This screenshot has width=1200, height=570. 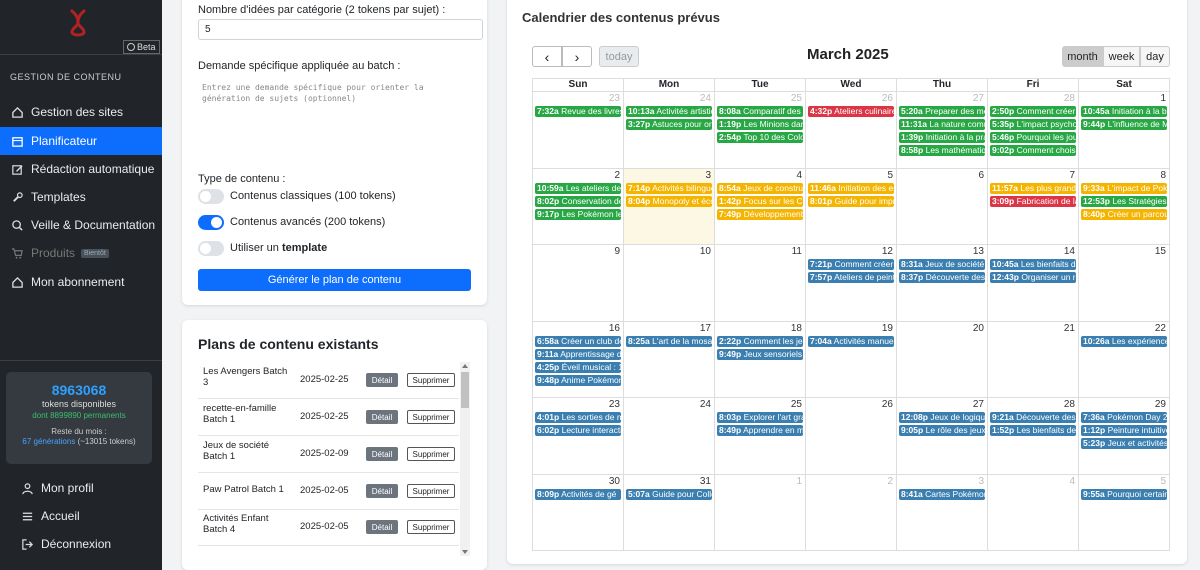 What do you see at coordinates (617, 251) in the screenshot?
I see `day-number: 9` at bounding box center [617, 251].